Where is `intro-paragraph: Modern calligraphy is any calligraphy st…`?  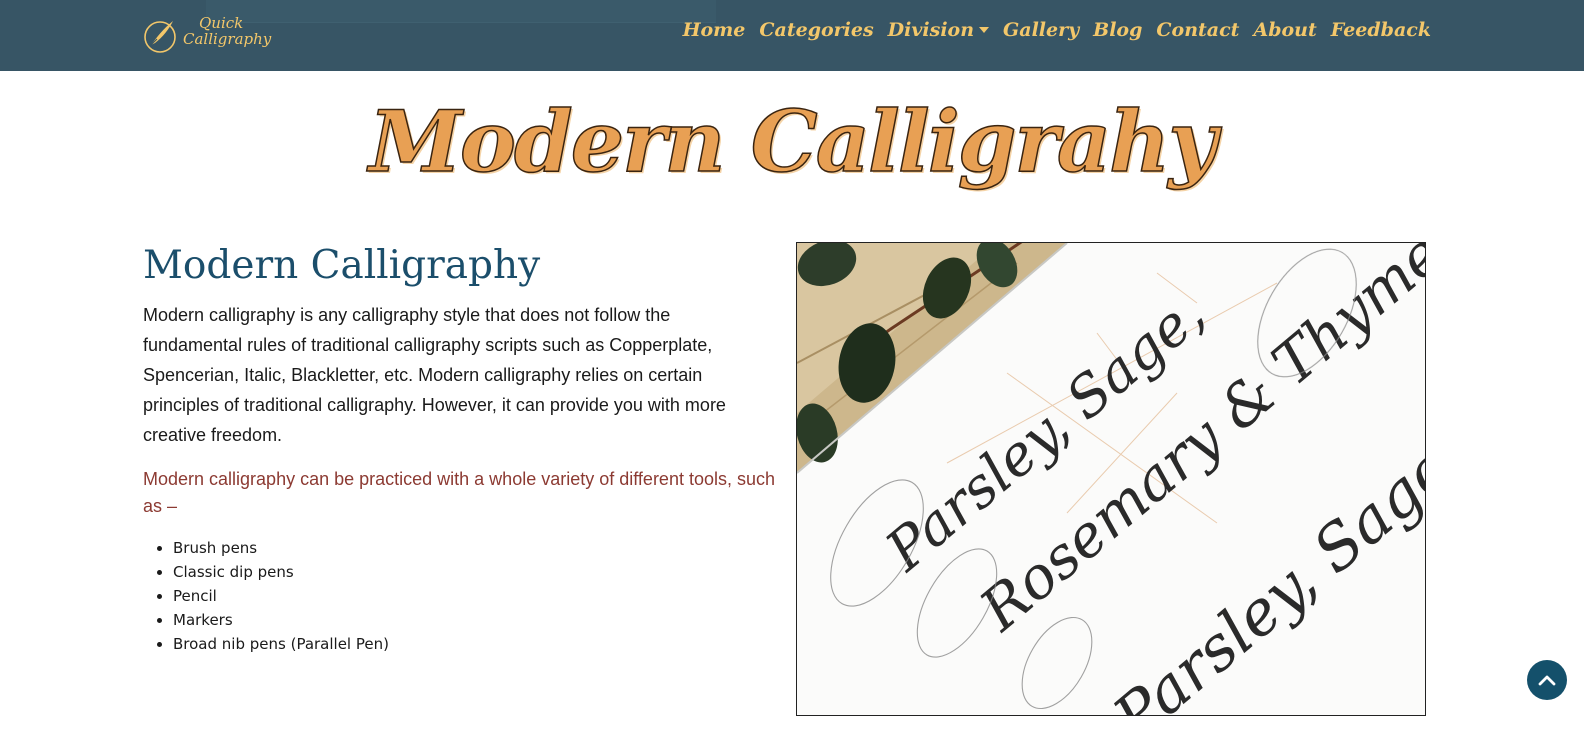 intro-paragraph: Modern calligraphy is any calligraphy st… is located at coordinates (434, 374).